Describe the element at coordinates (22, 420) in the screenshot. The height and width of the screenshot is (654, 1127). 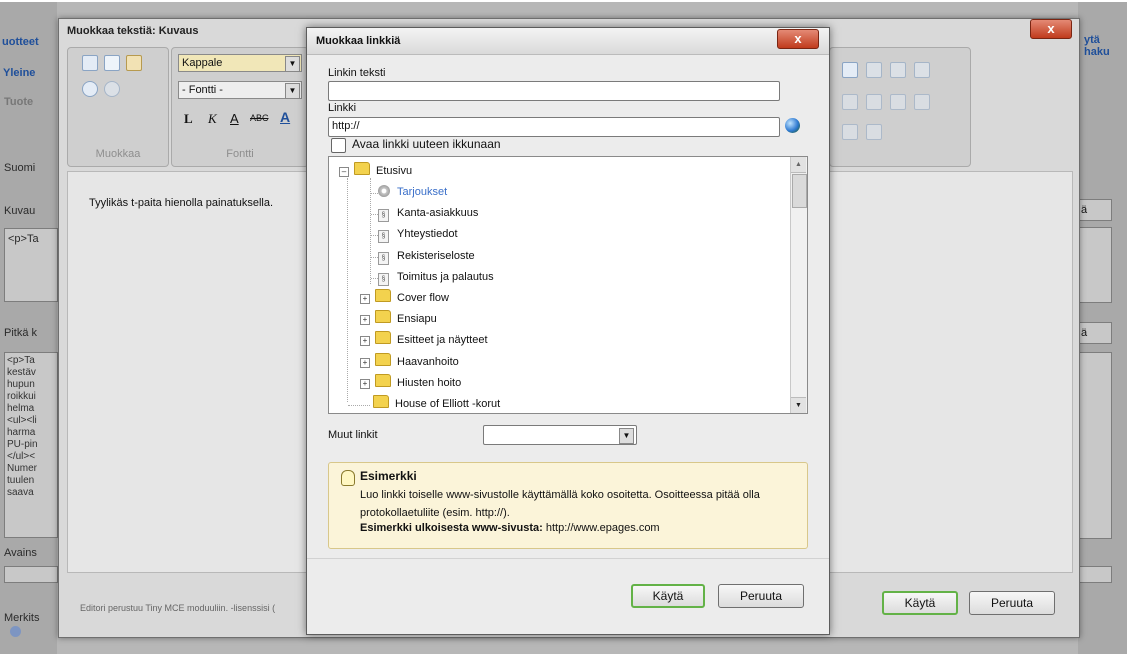
I see `background-long-description-line: <ul><li` at that location.